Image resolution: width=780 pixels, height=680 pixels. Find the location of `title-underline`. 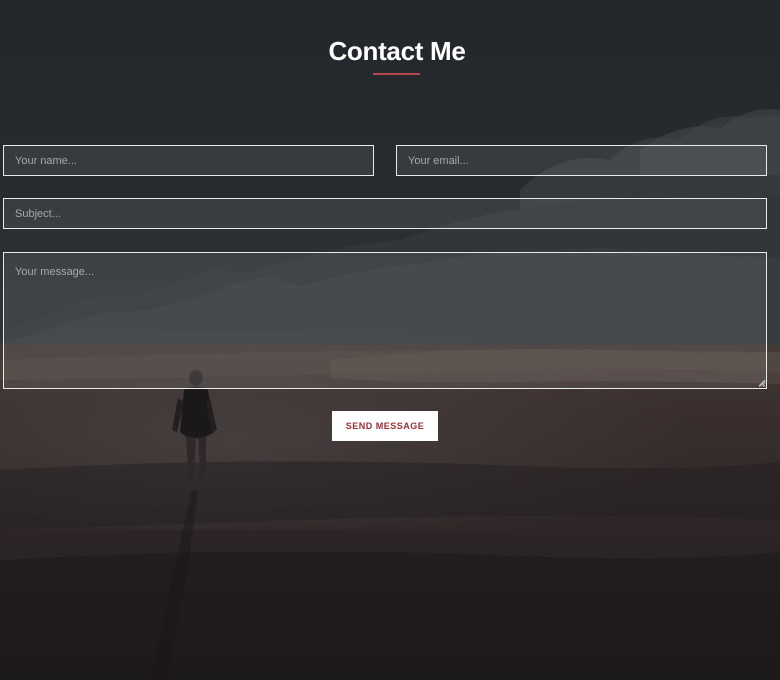

title-underline is located at coordinates (396, 74).